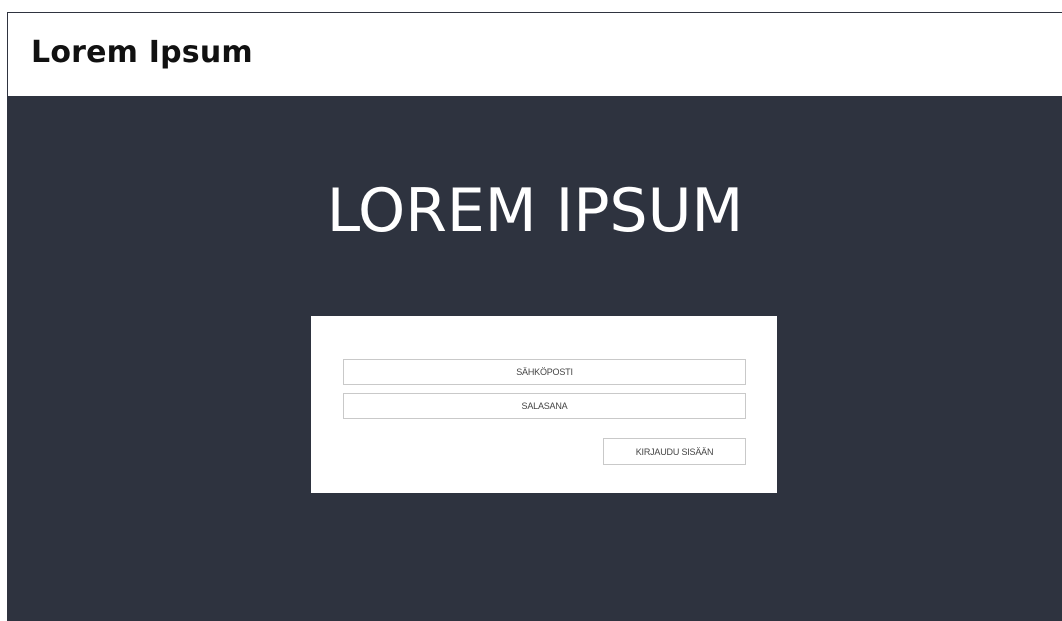 This screenshot has width=1062, height=621. I want to click on app-header: Lorem Ipsum, so click(535, 54).